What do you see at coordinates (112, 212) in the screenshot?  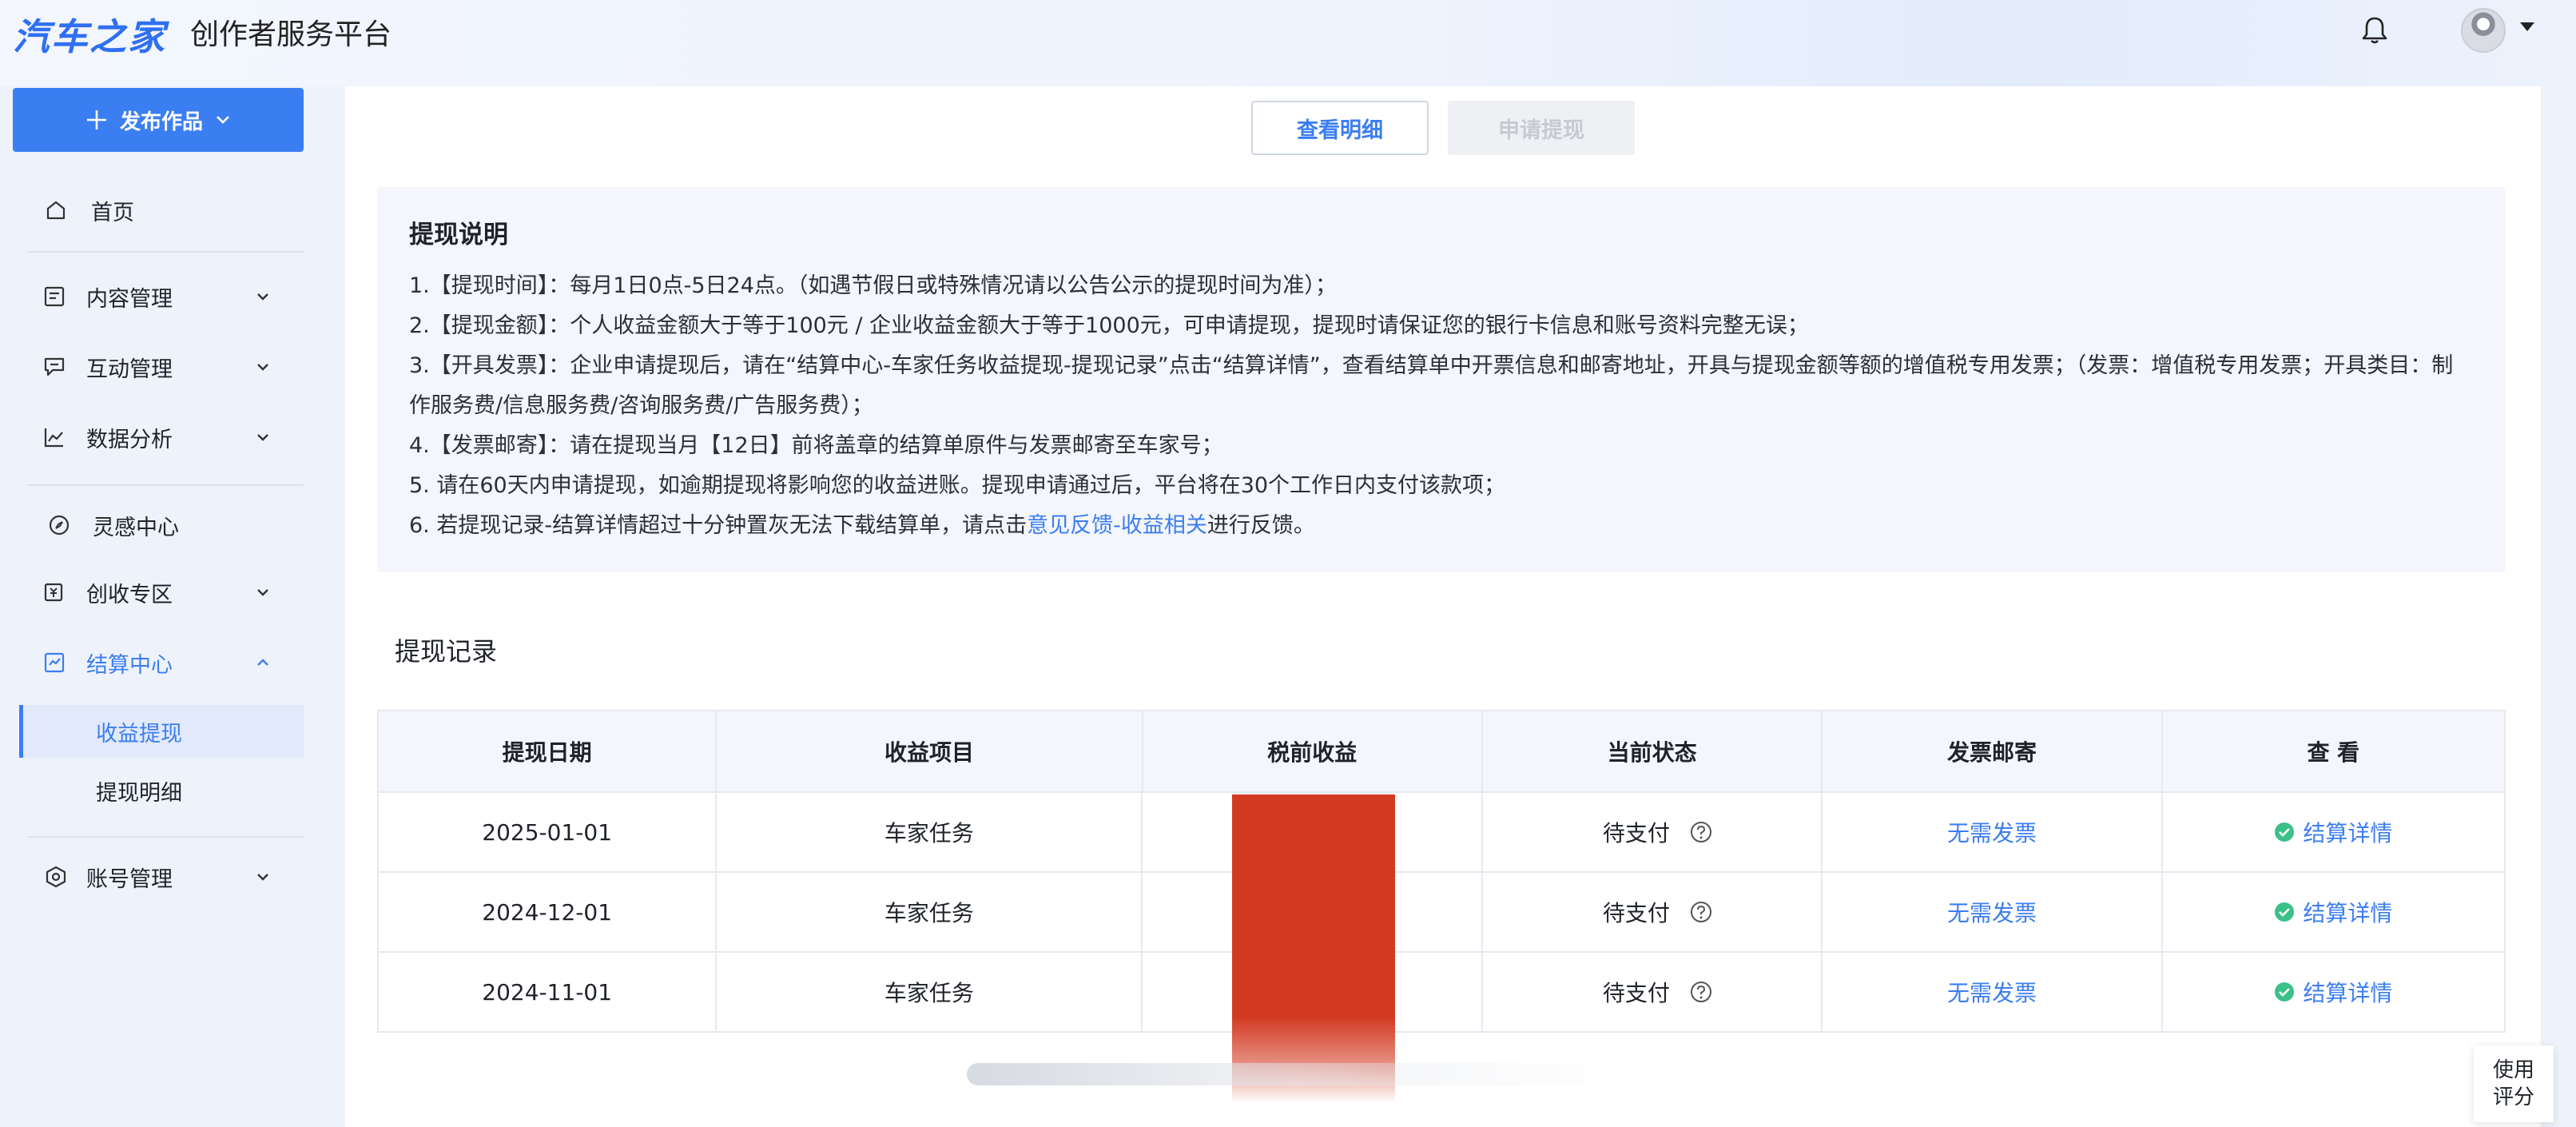 I see `sidebar-item-label: 首页` at bounding box center [112, 212].